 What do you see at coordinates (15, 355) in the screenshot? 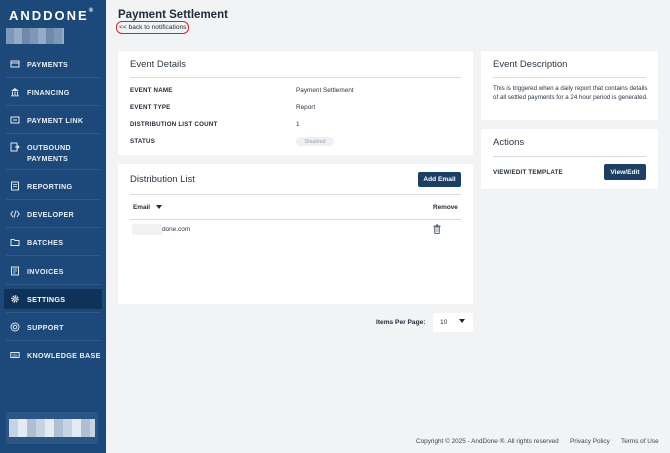
I see `keyboard-icon` at bounding box center [15, 355].